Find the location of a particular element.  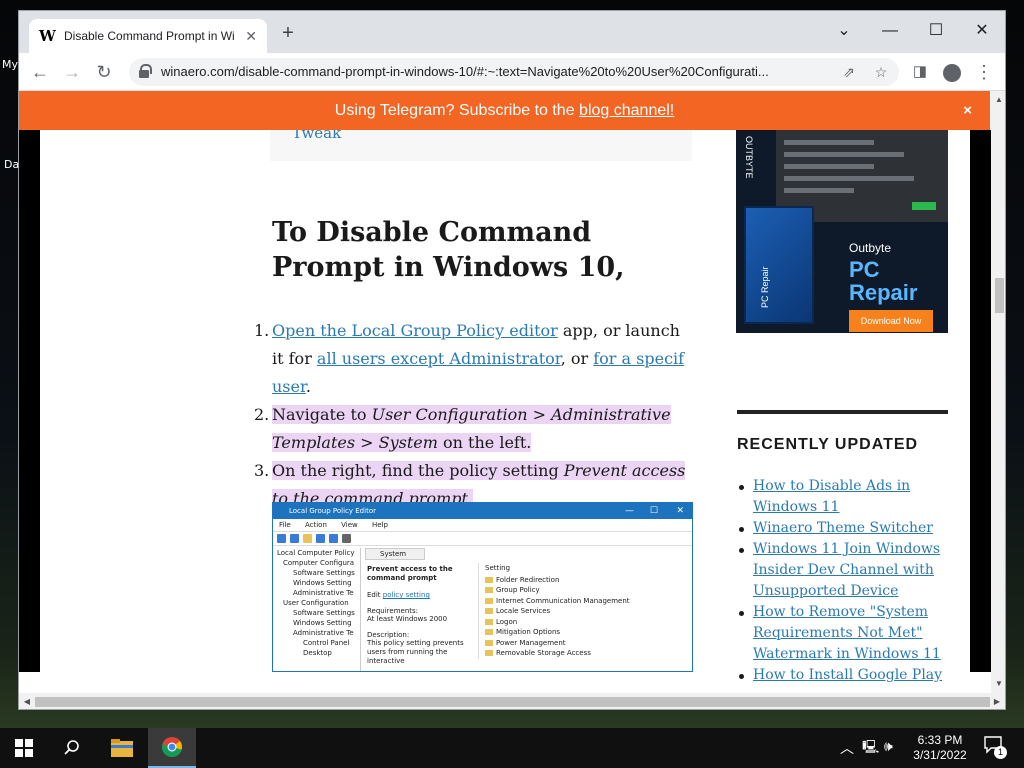

banner-close-button: × is located at coordinates (967, 110).